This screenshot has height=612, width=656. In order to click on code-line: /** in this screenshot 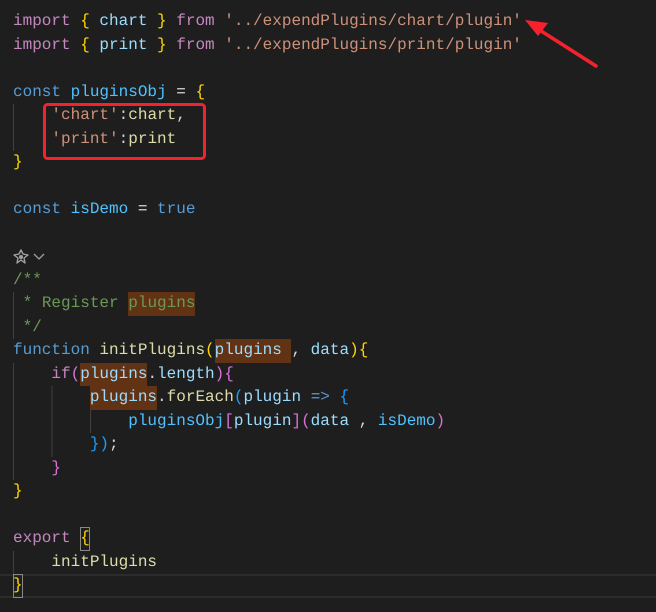, I will do `click(27, 280)`.